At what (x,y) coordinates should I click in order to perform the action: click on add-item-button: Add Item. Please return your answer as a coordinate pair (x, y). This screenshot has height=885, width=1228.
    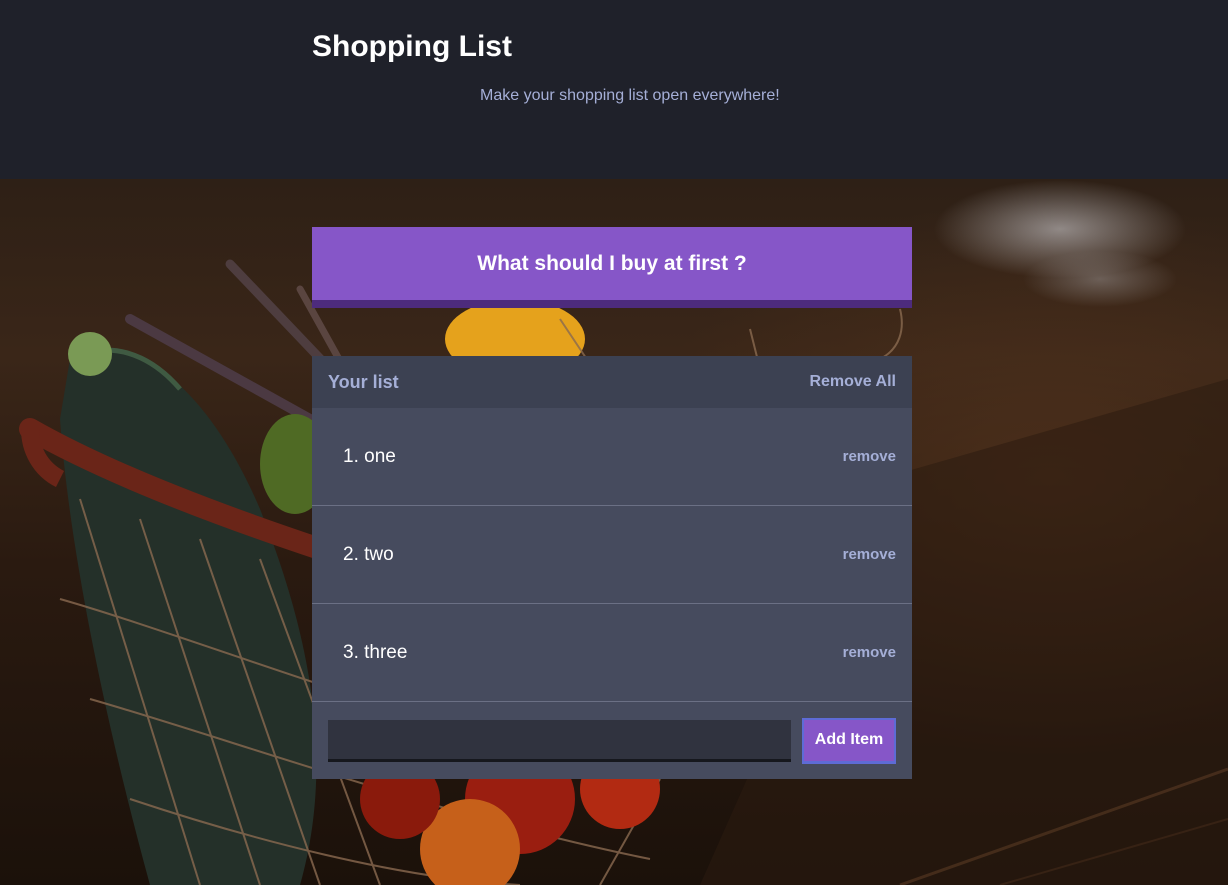
    Looking at the image, I should click on (849, 740).